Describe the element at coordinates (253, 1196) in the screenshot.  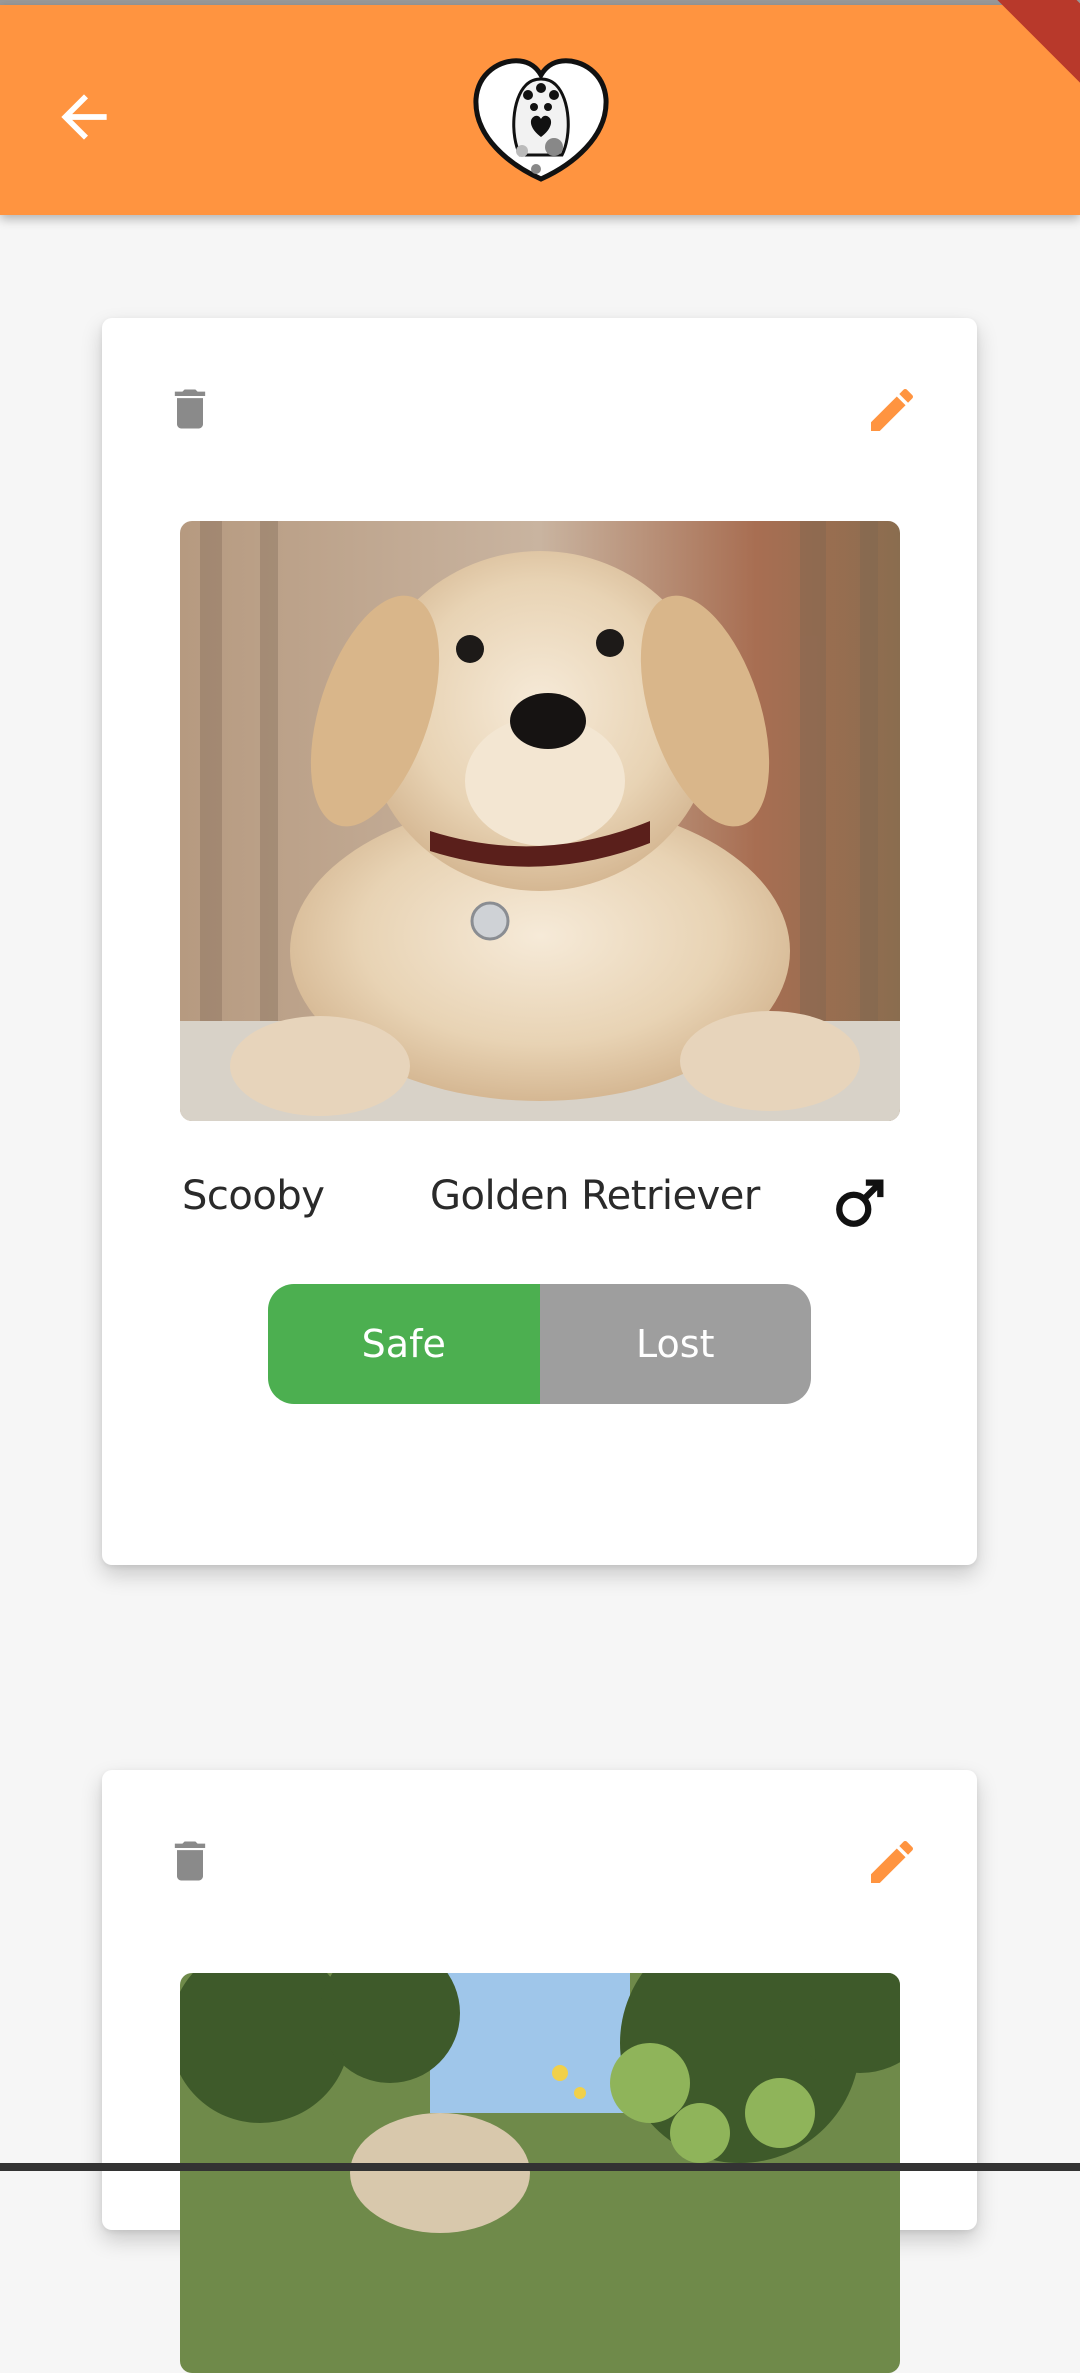
I see `pet-name: Scooby` at that location.